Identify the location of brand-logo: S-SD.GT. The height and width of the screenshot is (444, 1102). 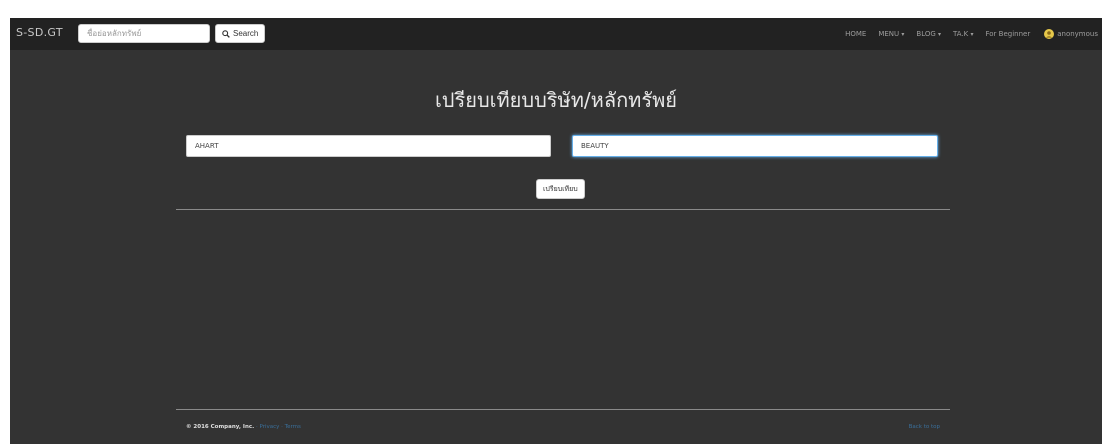
(39, 32).